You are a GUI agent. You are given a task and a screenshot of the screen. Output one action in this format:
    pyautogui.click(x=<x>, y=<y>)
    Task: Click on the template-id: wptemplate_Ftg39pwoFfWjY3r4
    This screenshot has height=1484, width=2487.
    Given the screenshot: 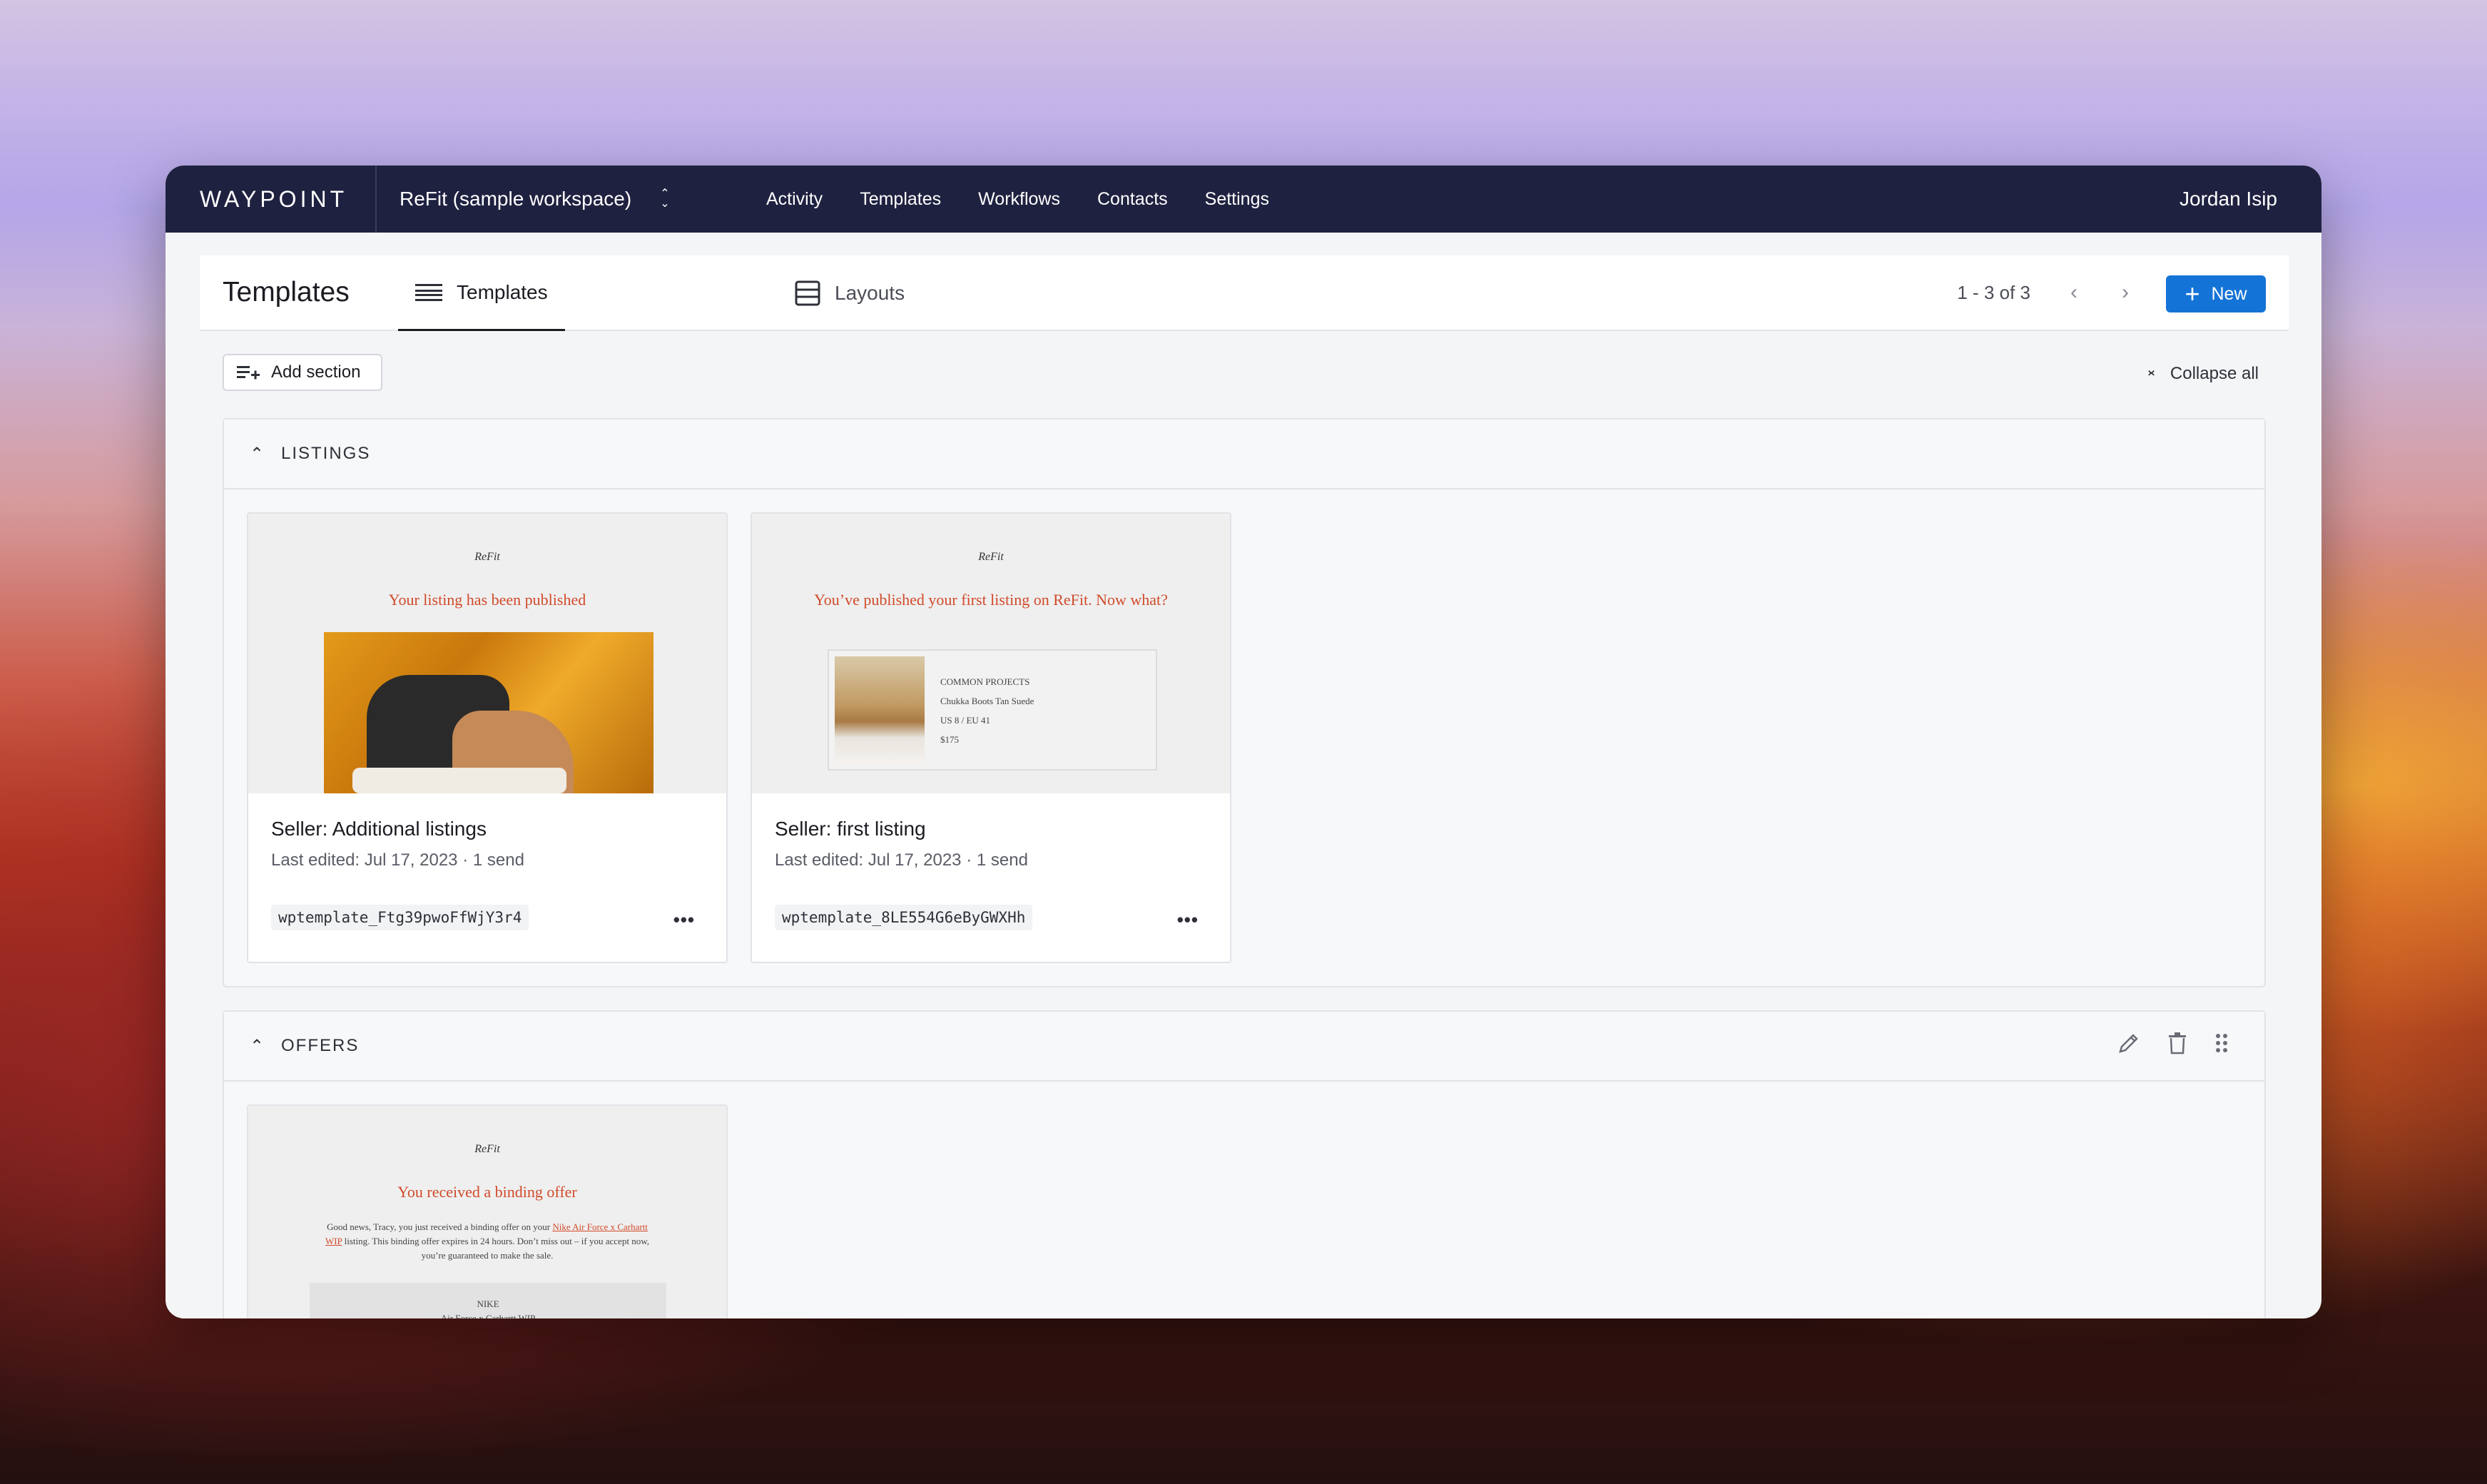 What is the action you would take?
    pyautogui.click(x=400, y=918)
    